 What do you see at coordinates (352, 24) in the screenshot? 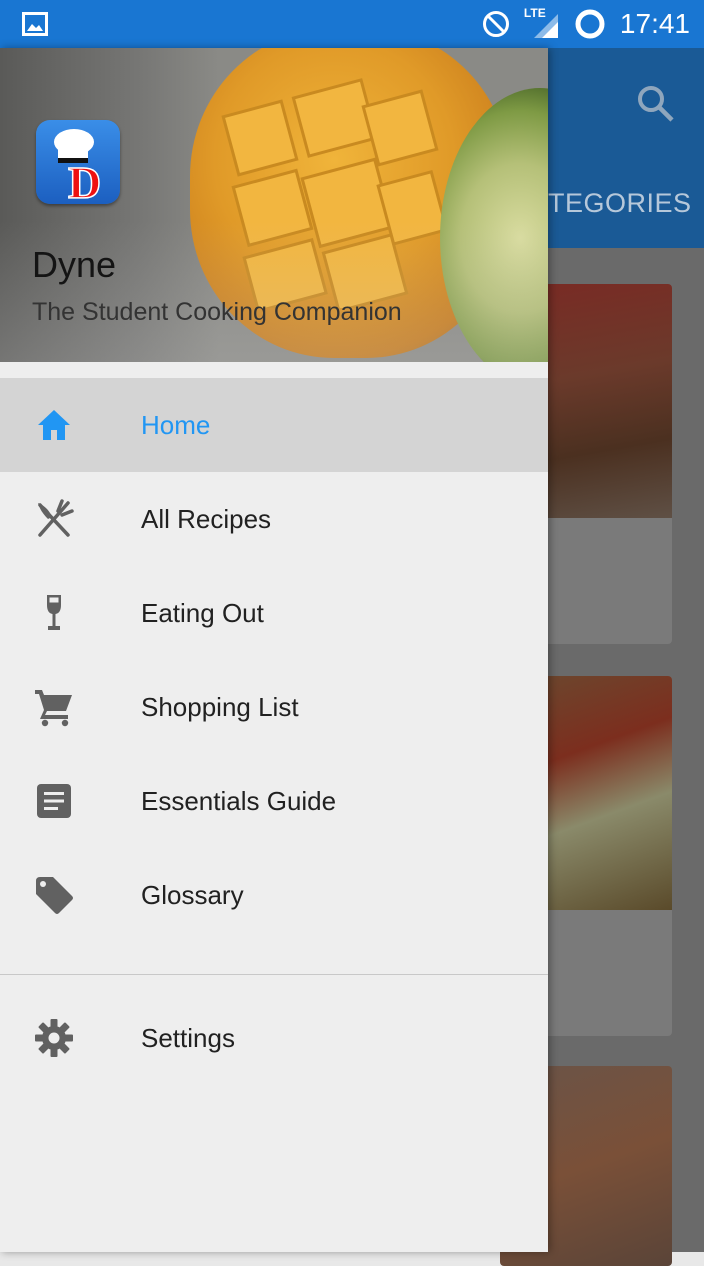
I see `status-bar: LTE 17:41` at bounding box center [352, 24].